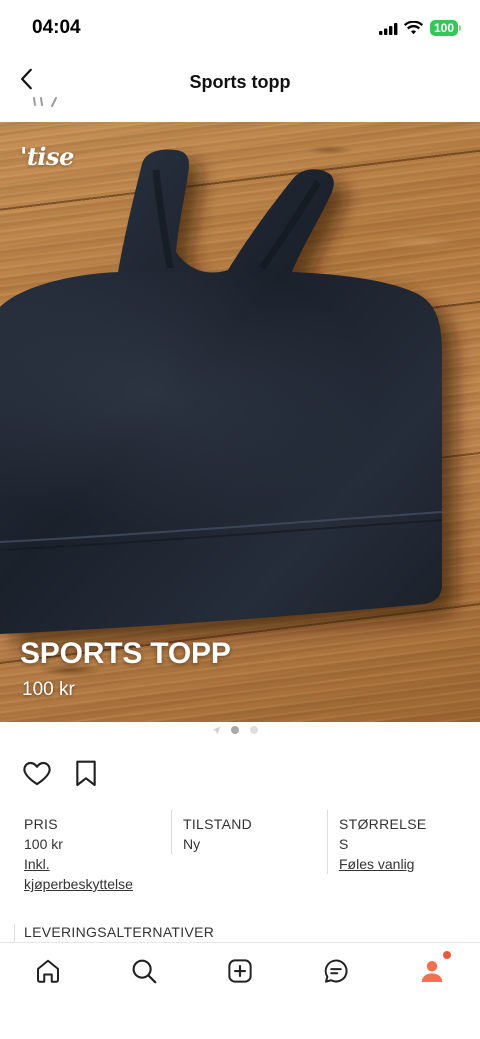  What do you see at coordinates (48, 689) in the screenshot?
I see `photo-overlay-price: 100 kr` at bounding box center [48, 689].